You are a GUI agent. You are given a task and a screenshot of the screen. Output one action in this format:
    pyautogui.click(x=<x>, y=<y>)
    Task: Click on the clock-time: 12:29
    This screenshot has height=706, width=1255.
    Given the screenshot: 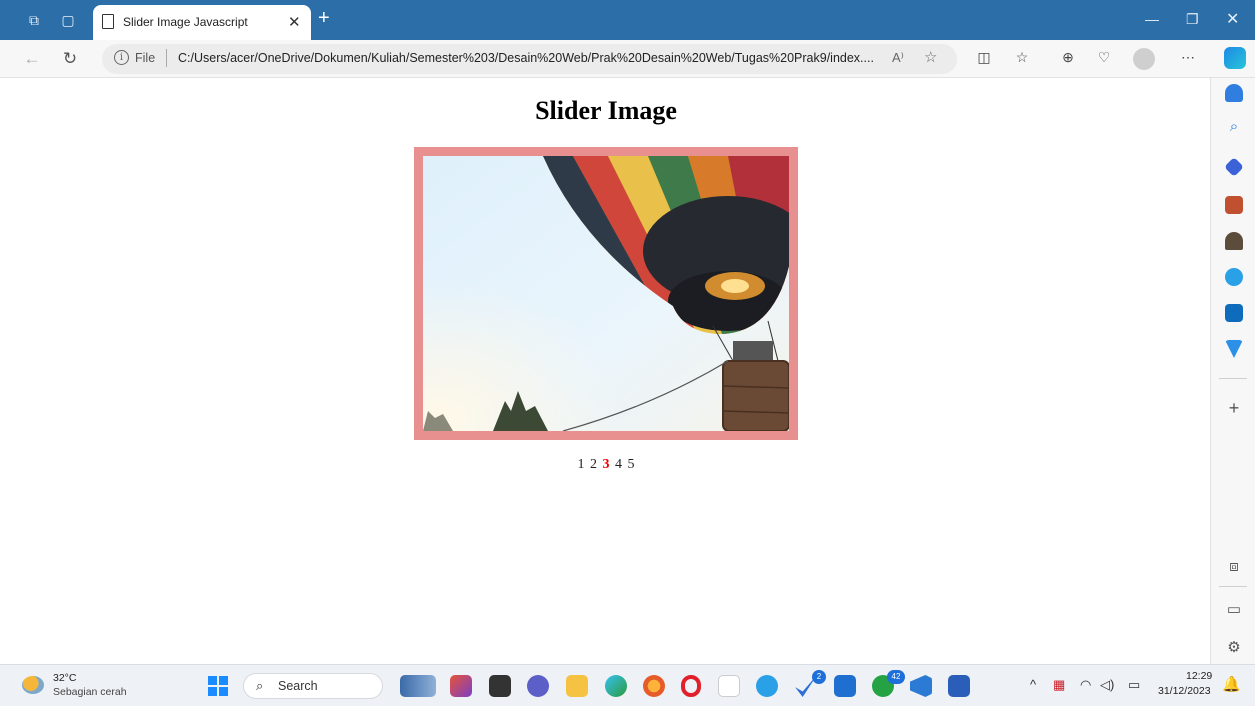 What is the action you would take?
    pyautogui.click(x=1199, y=676)
    